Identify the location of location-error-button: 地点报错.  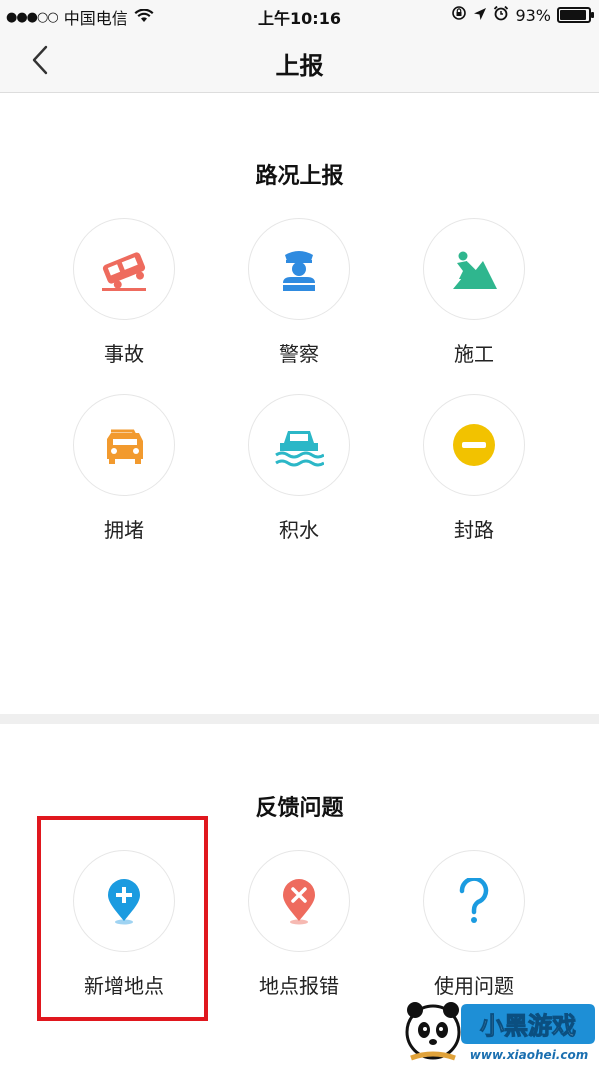
(299, 924).